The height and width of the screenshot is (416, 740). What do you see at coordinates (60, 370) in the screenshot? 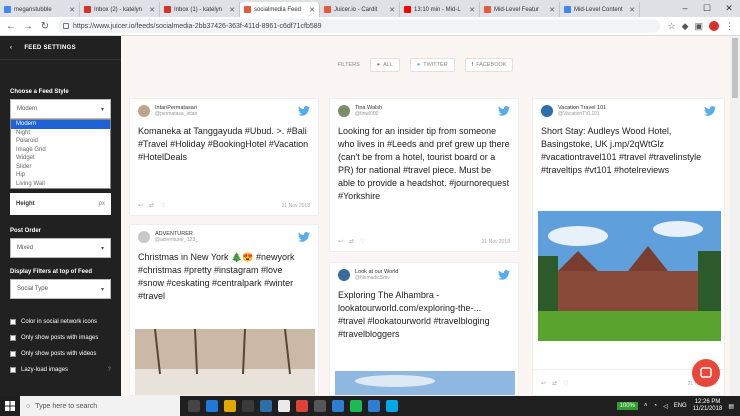
I see `checkbox-row: Lazy-load images?` at bounding box center [60, 370].